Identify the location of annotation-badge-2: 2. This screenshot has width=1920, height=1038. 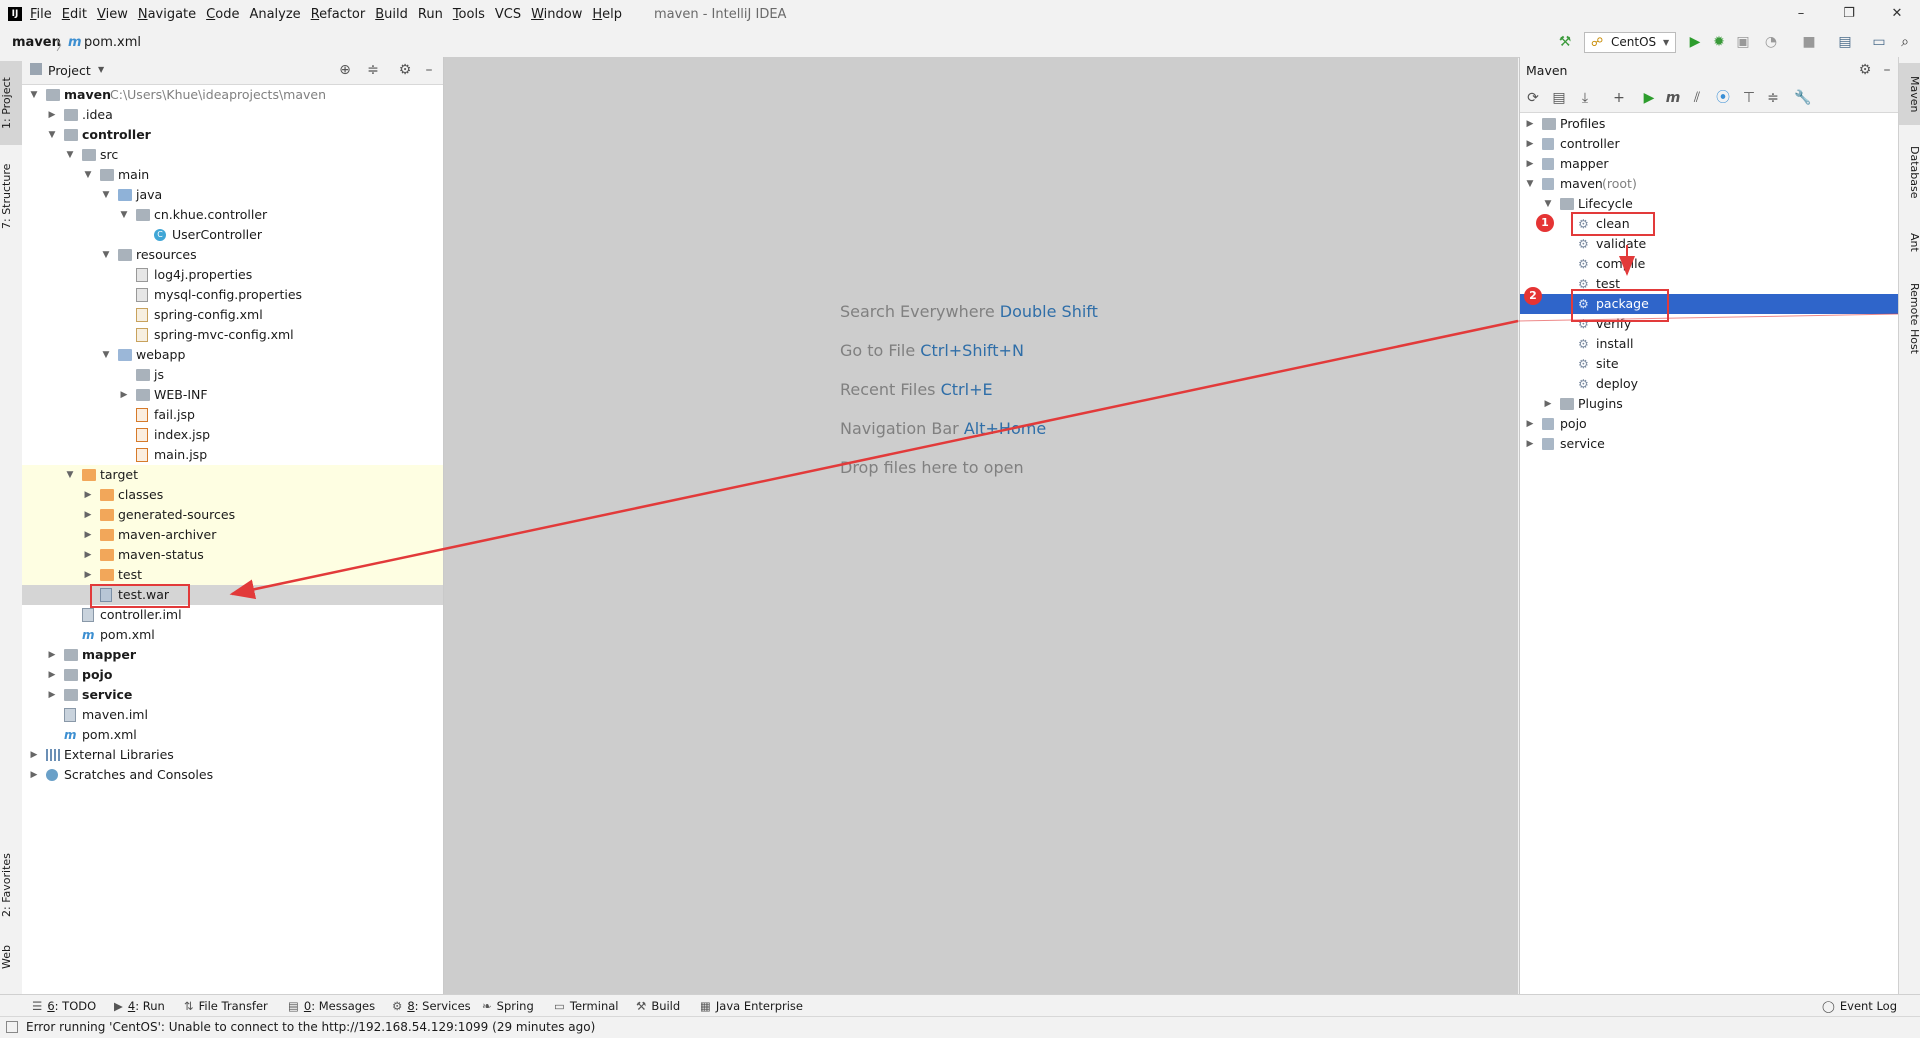
(1533, 296).